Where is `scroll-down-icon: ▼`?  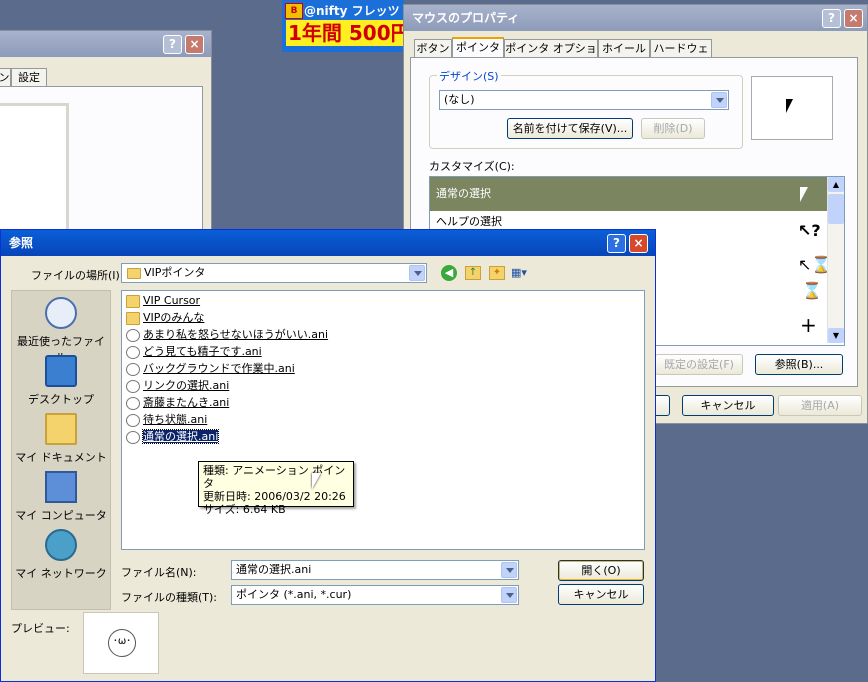 scroll-down-icon: ▼ is located at coordinates (836, 335).